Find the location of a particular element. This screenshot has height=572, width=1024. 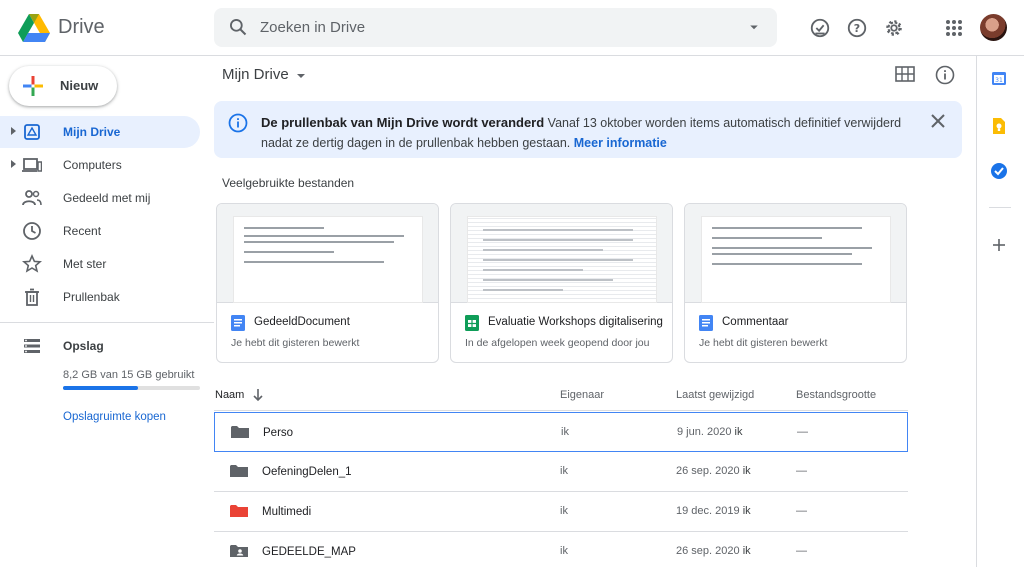

app-name: Drive is located at coordinates (81, 27).